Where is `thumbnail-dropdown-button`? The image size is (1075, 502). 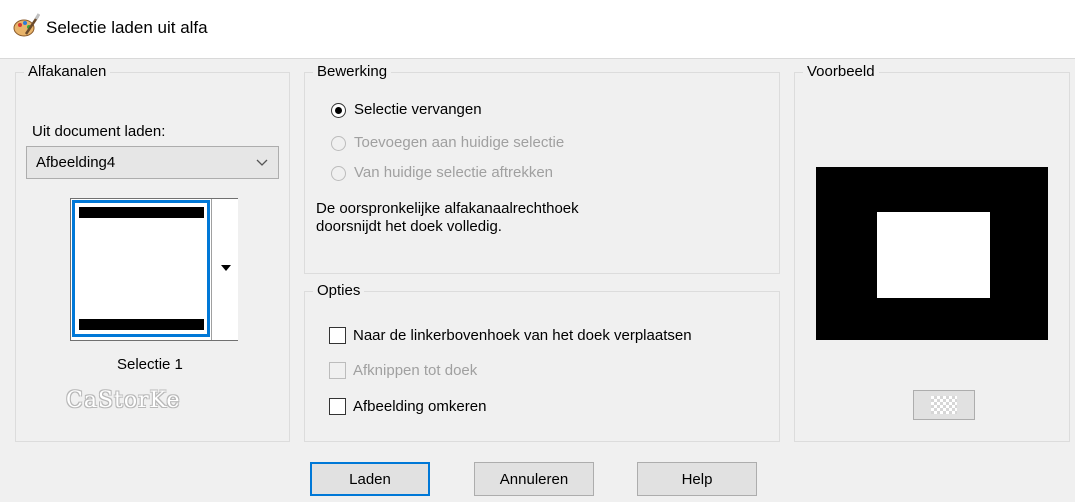 thumbnail-dropdown-button is located at coordinates (224, 269).